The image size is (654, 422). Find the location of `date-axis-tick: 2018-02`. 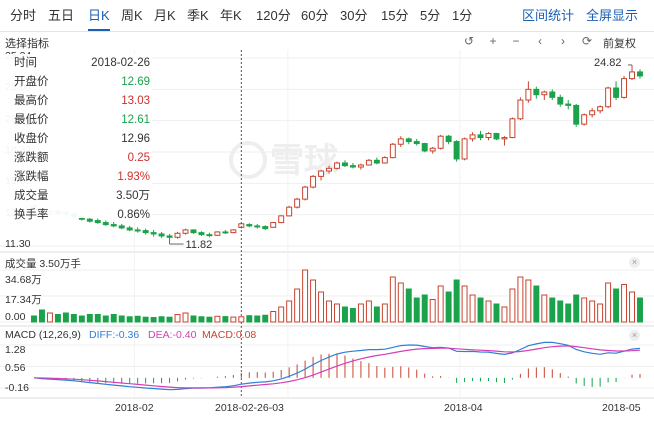

date-axis-tick: 2018-02 is located at coordinates (134, 408).